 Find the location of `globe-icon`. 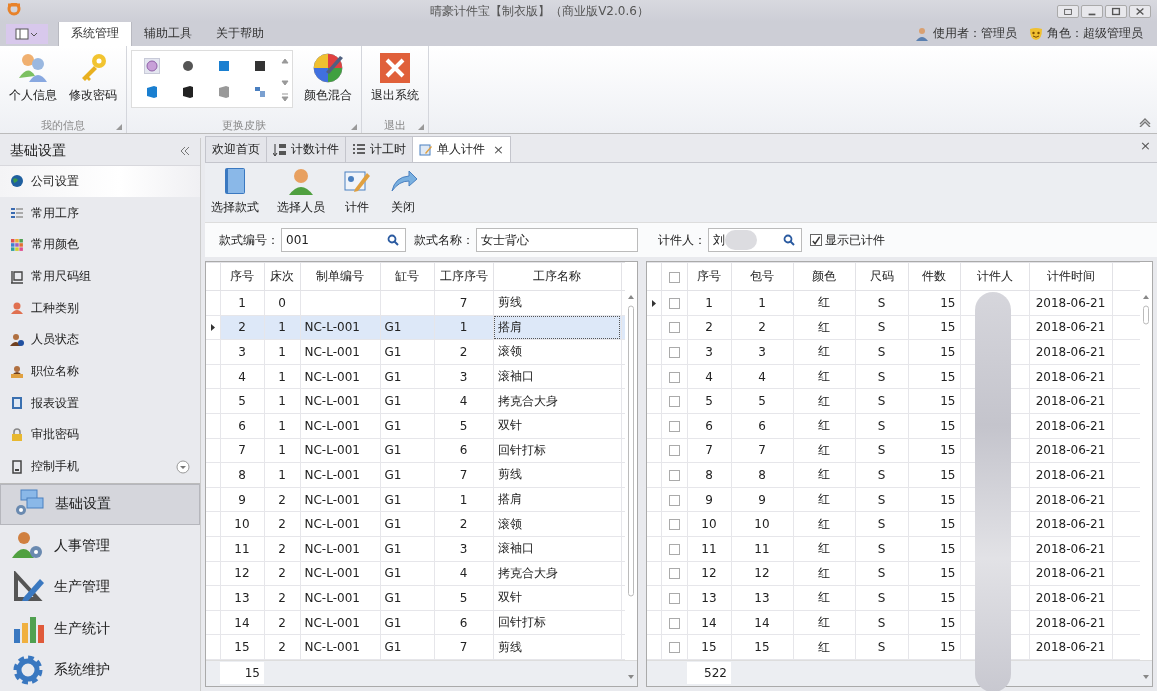

globe-icon is located at coordinates (17, 181).